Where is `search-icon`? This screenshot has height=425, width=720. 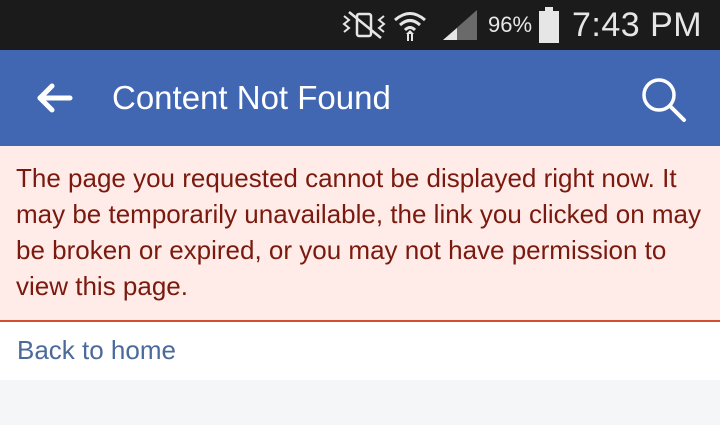 search-icon is located at coordinates (664, 100).